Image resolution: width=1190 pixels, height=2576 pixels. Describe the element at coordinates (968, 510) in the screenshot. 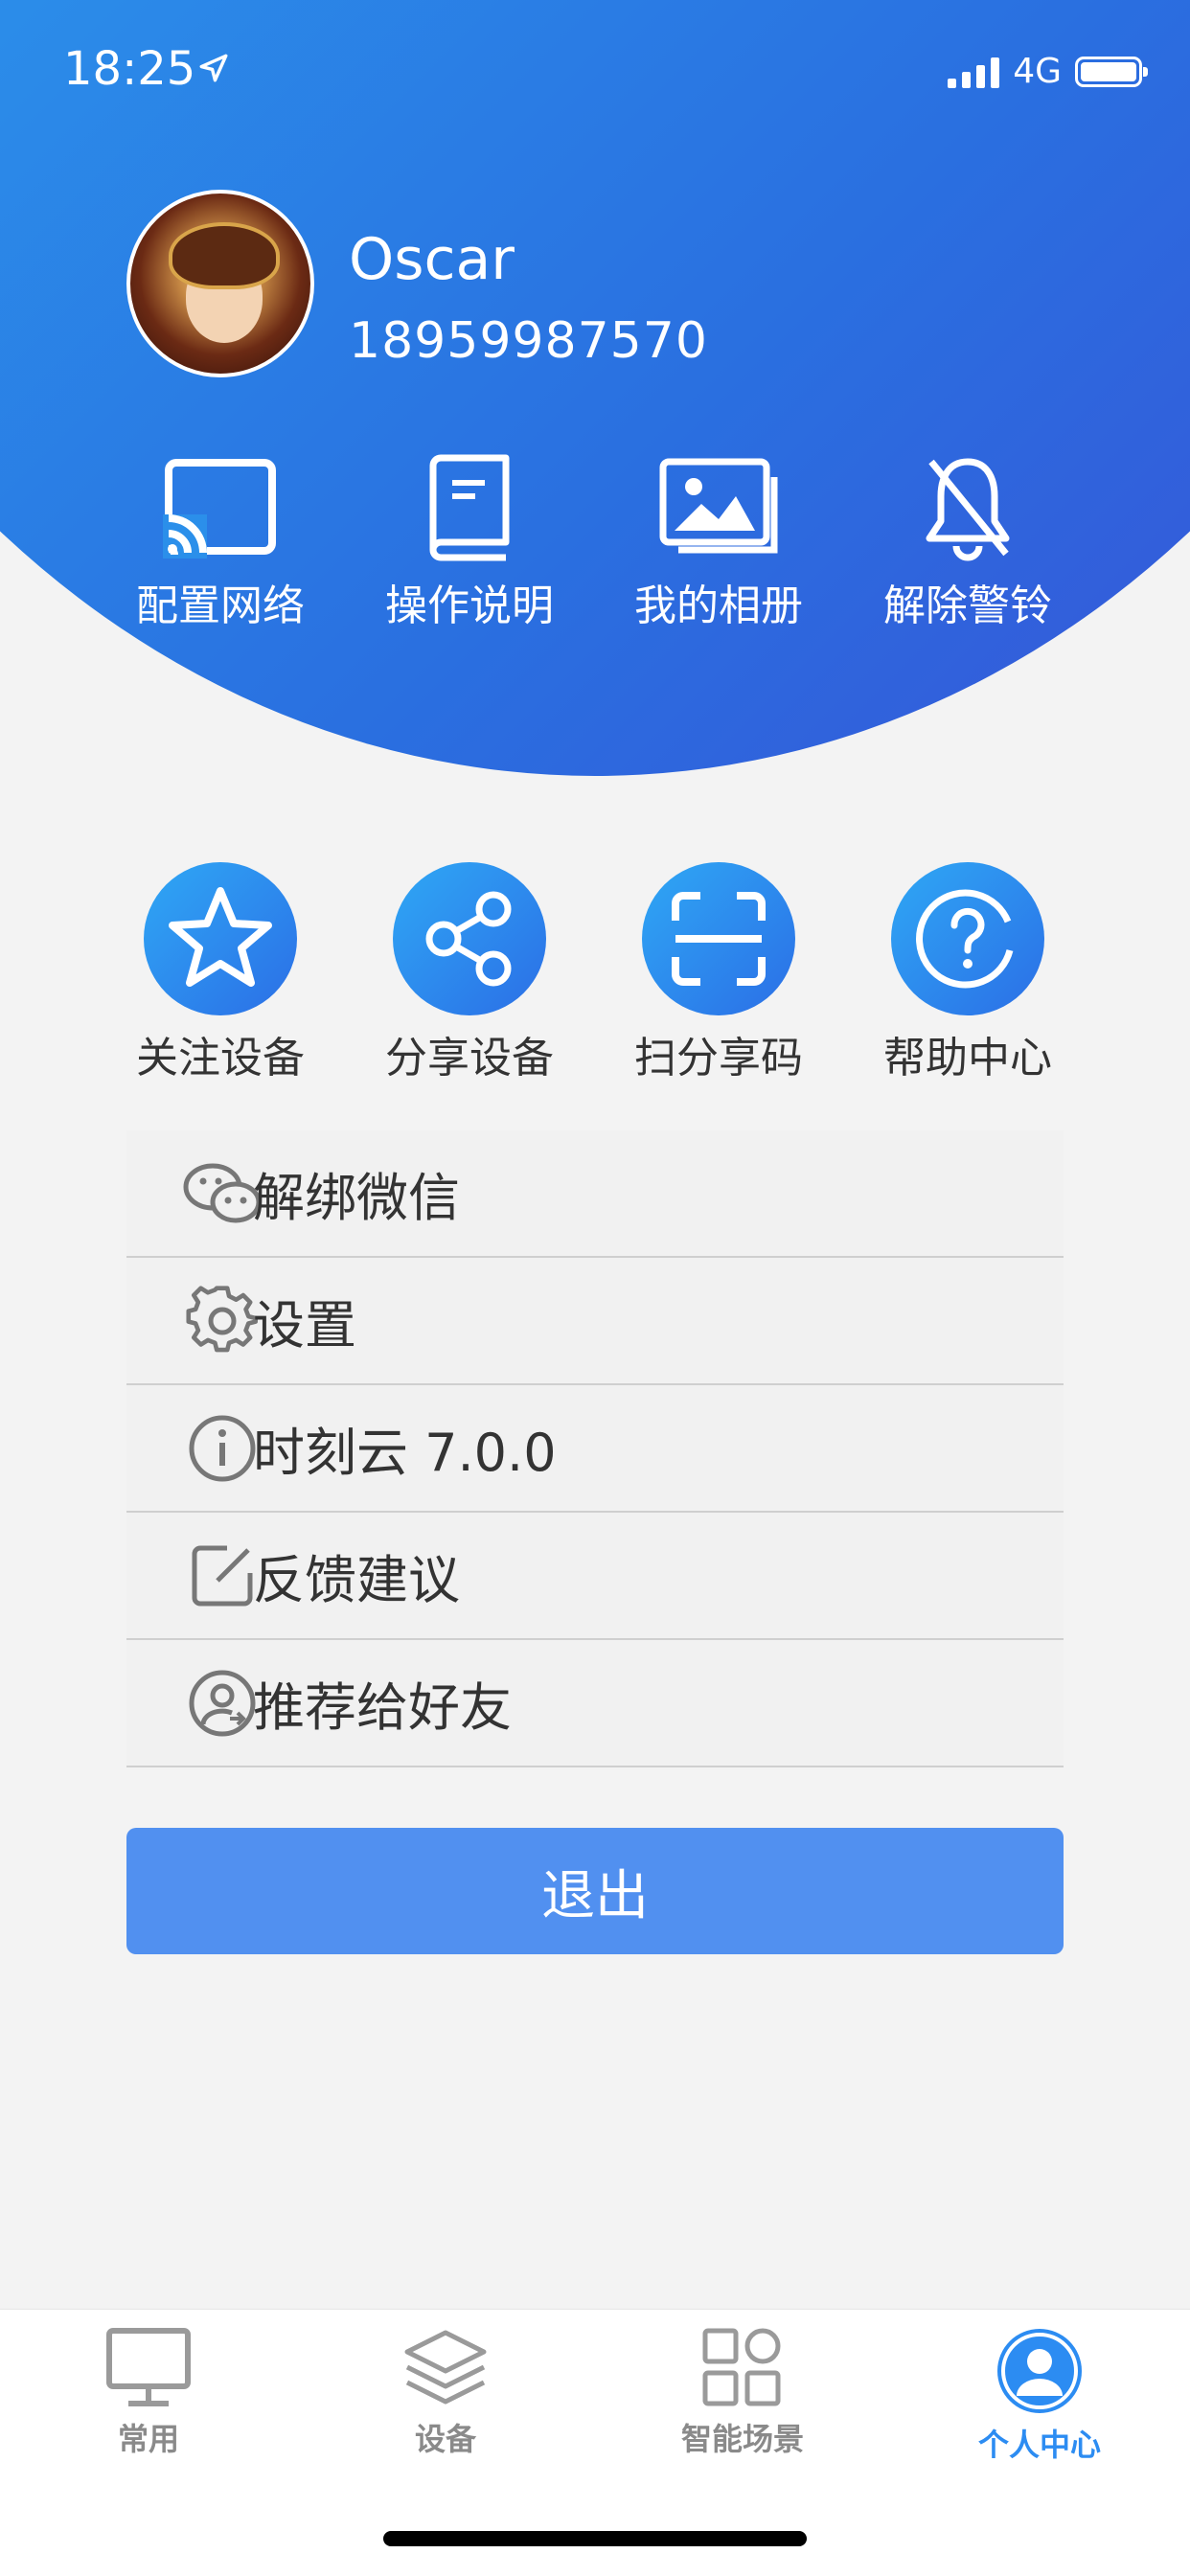

I see `bell-off-icon` at that location.